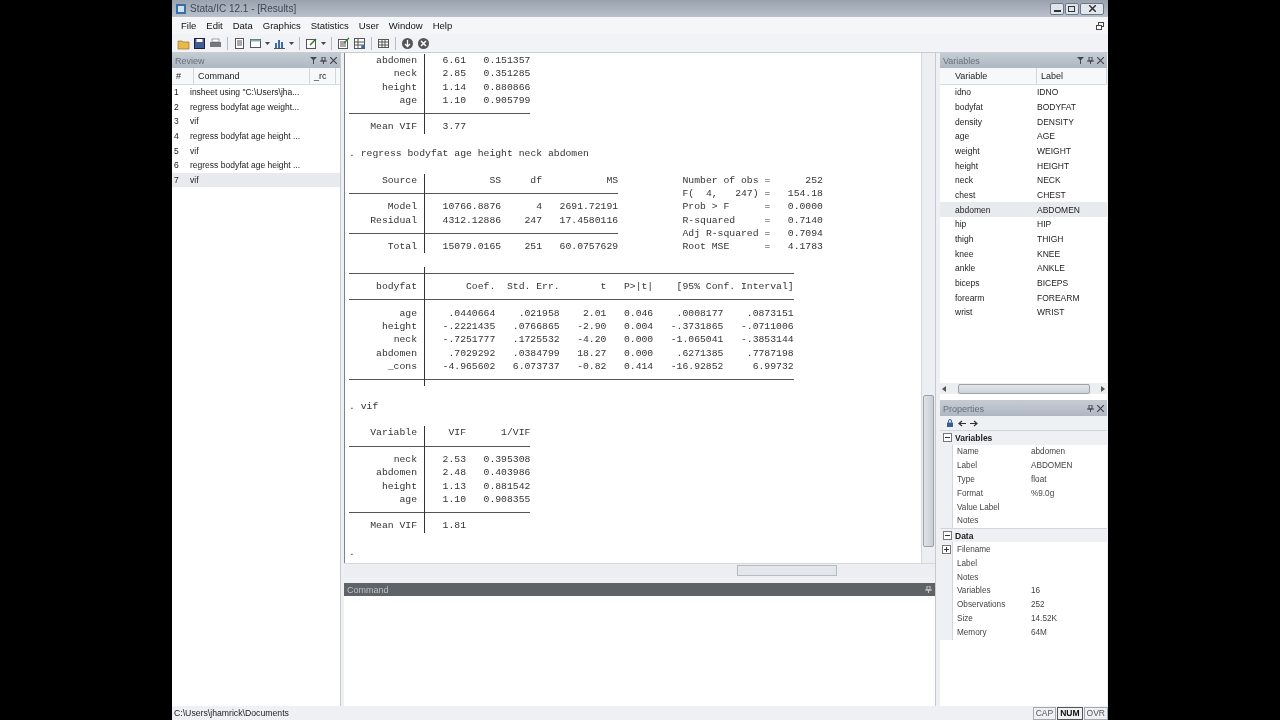 The image size is (1280, 720). What do you see at coordinates (368, 25) in the screenshot?
I see `menu-item: User` at bounding box center [368, 25].